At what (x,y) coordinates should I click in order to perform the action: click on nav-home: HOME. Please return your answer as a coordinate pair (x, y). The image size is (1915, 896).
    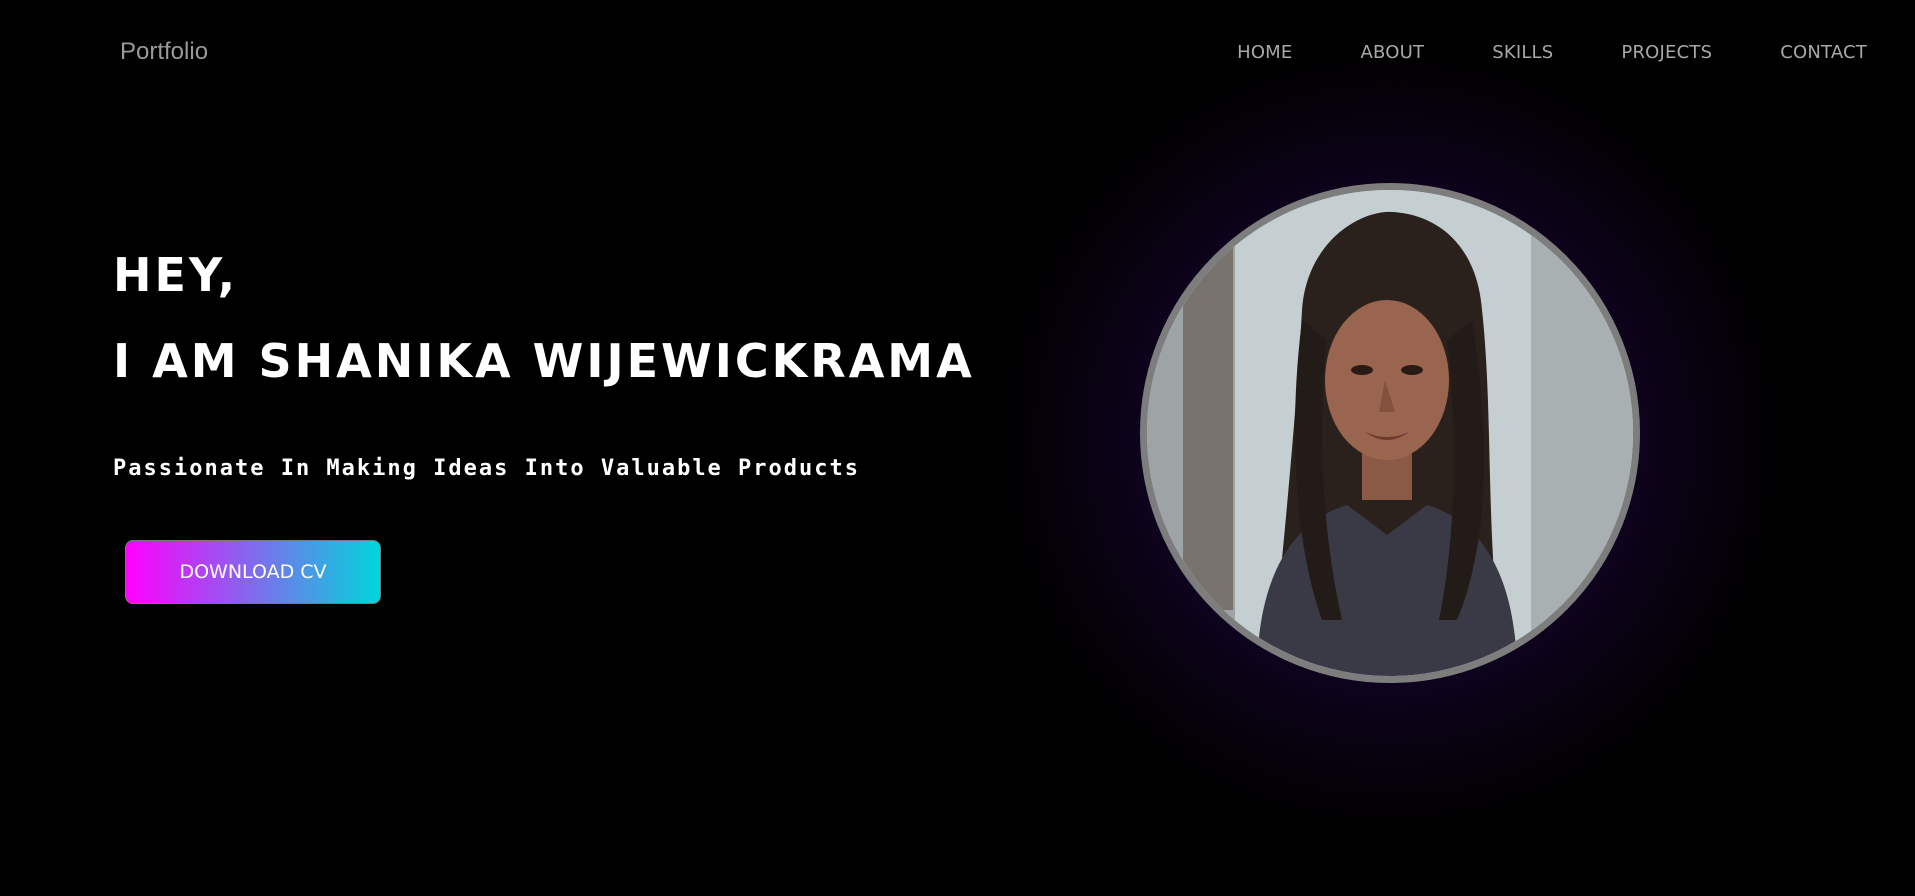
    Looking at the image, I should click on (1264, 52).